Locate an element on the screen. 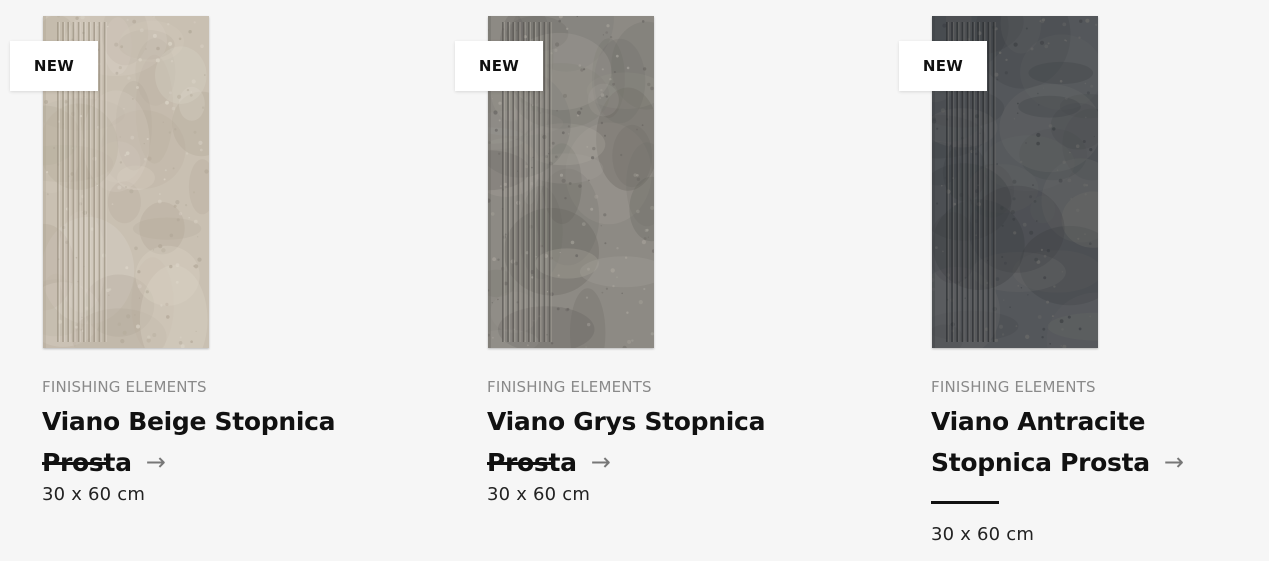 Image resolution: width=1269 pixels, height=561 pixels. product-title: Viano Grys Stopnica Prosta is located at coordinates (626, 442).